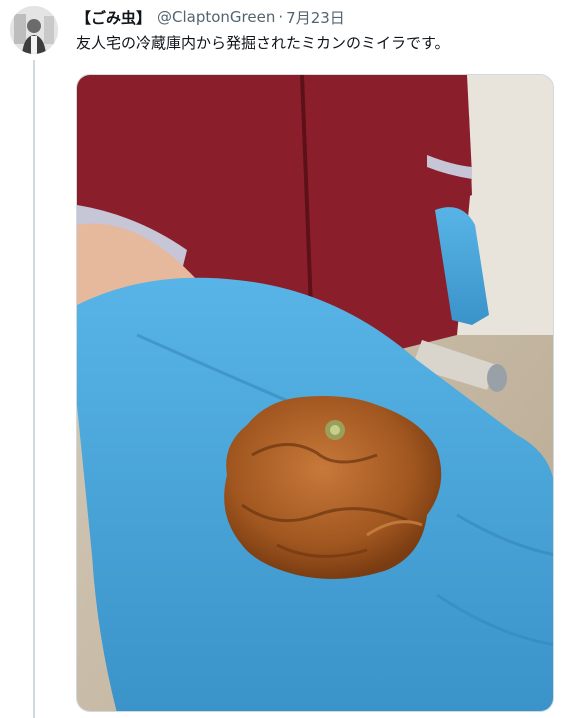  I want to click on tweet-header: 【ごみ虫】 @ClaptonGreen · 7月23日, so click(210, 17).